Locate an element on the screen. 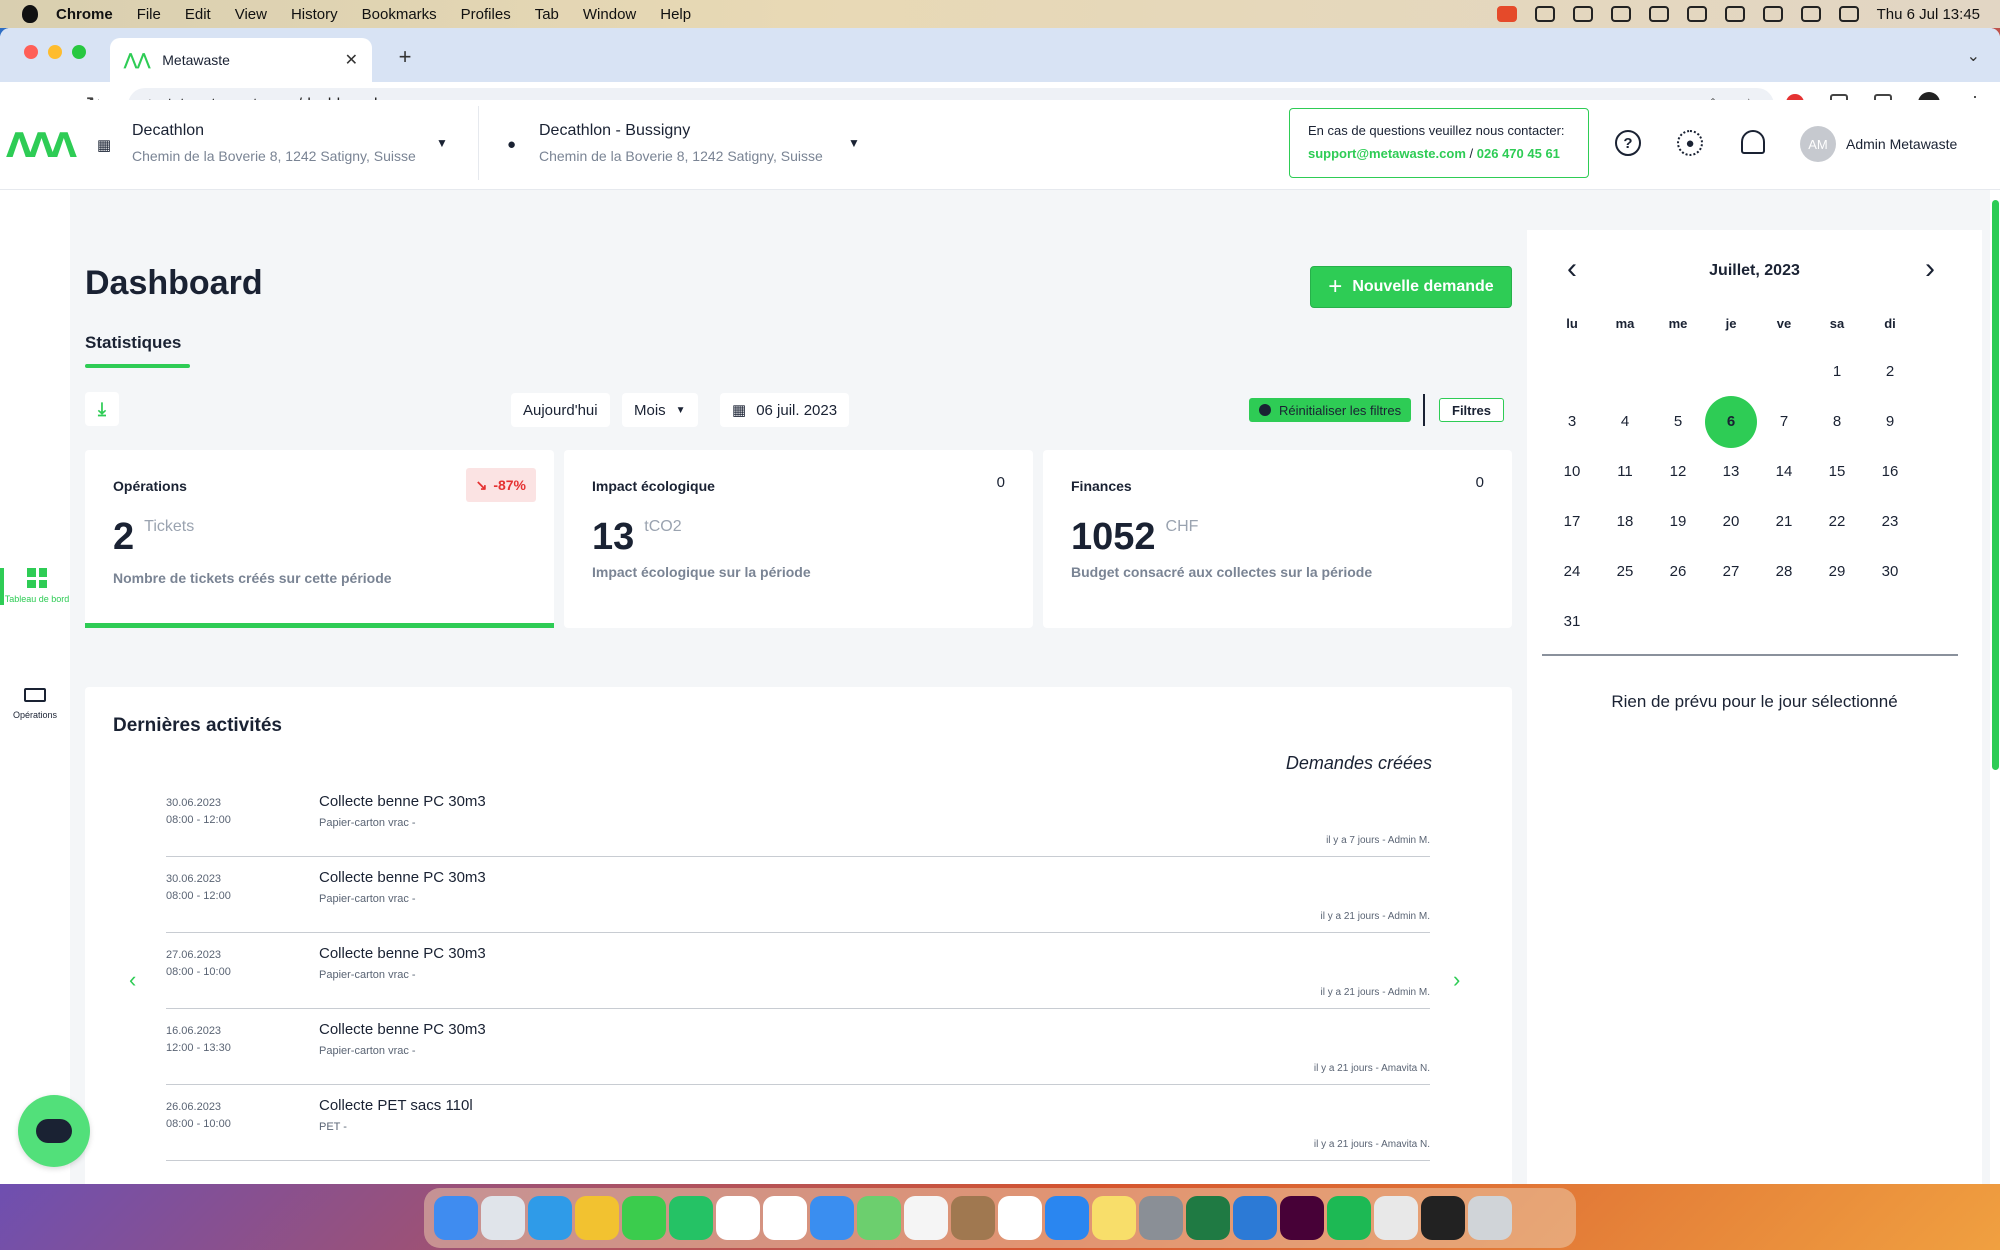 The height and width of the screenshot is (1250, 2000). menu-profiles: Profiles is located at coordinates (486, 14).